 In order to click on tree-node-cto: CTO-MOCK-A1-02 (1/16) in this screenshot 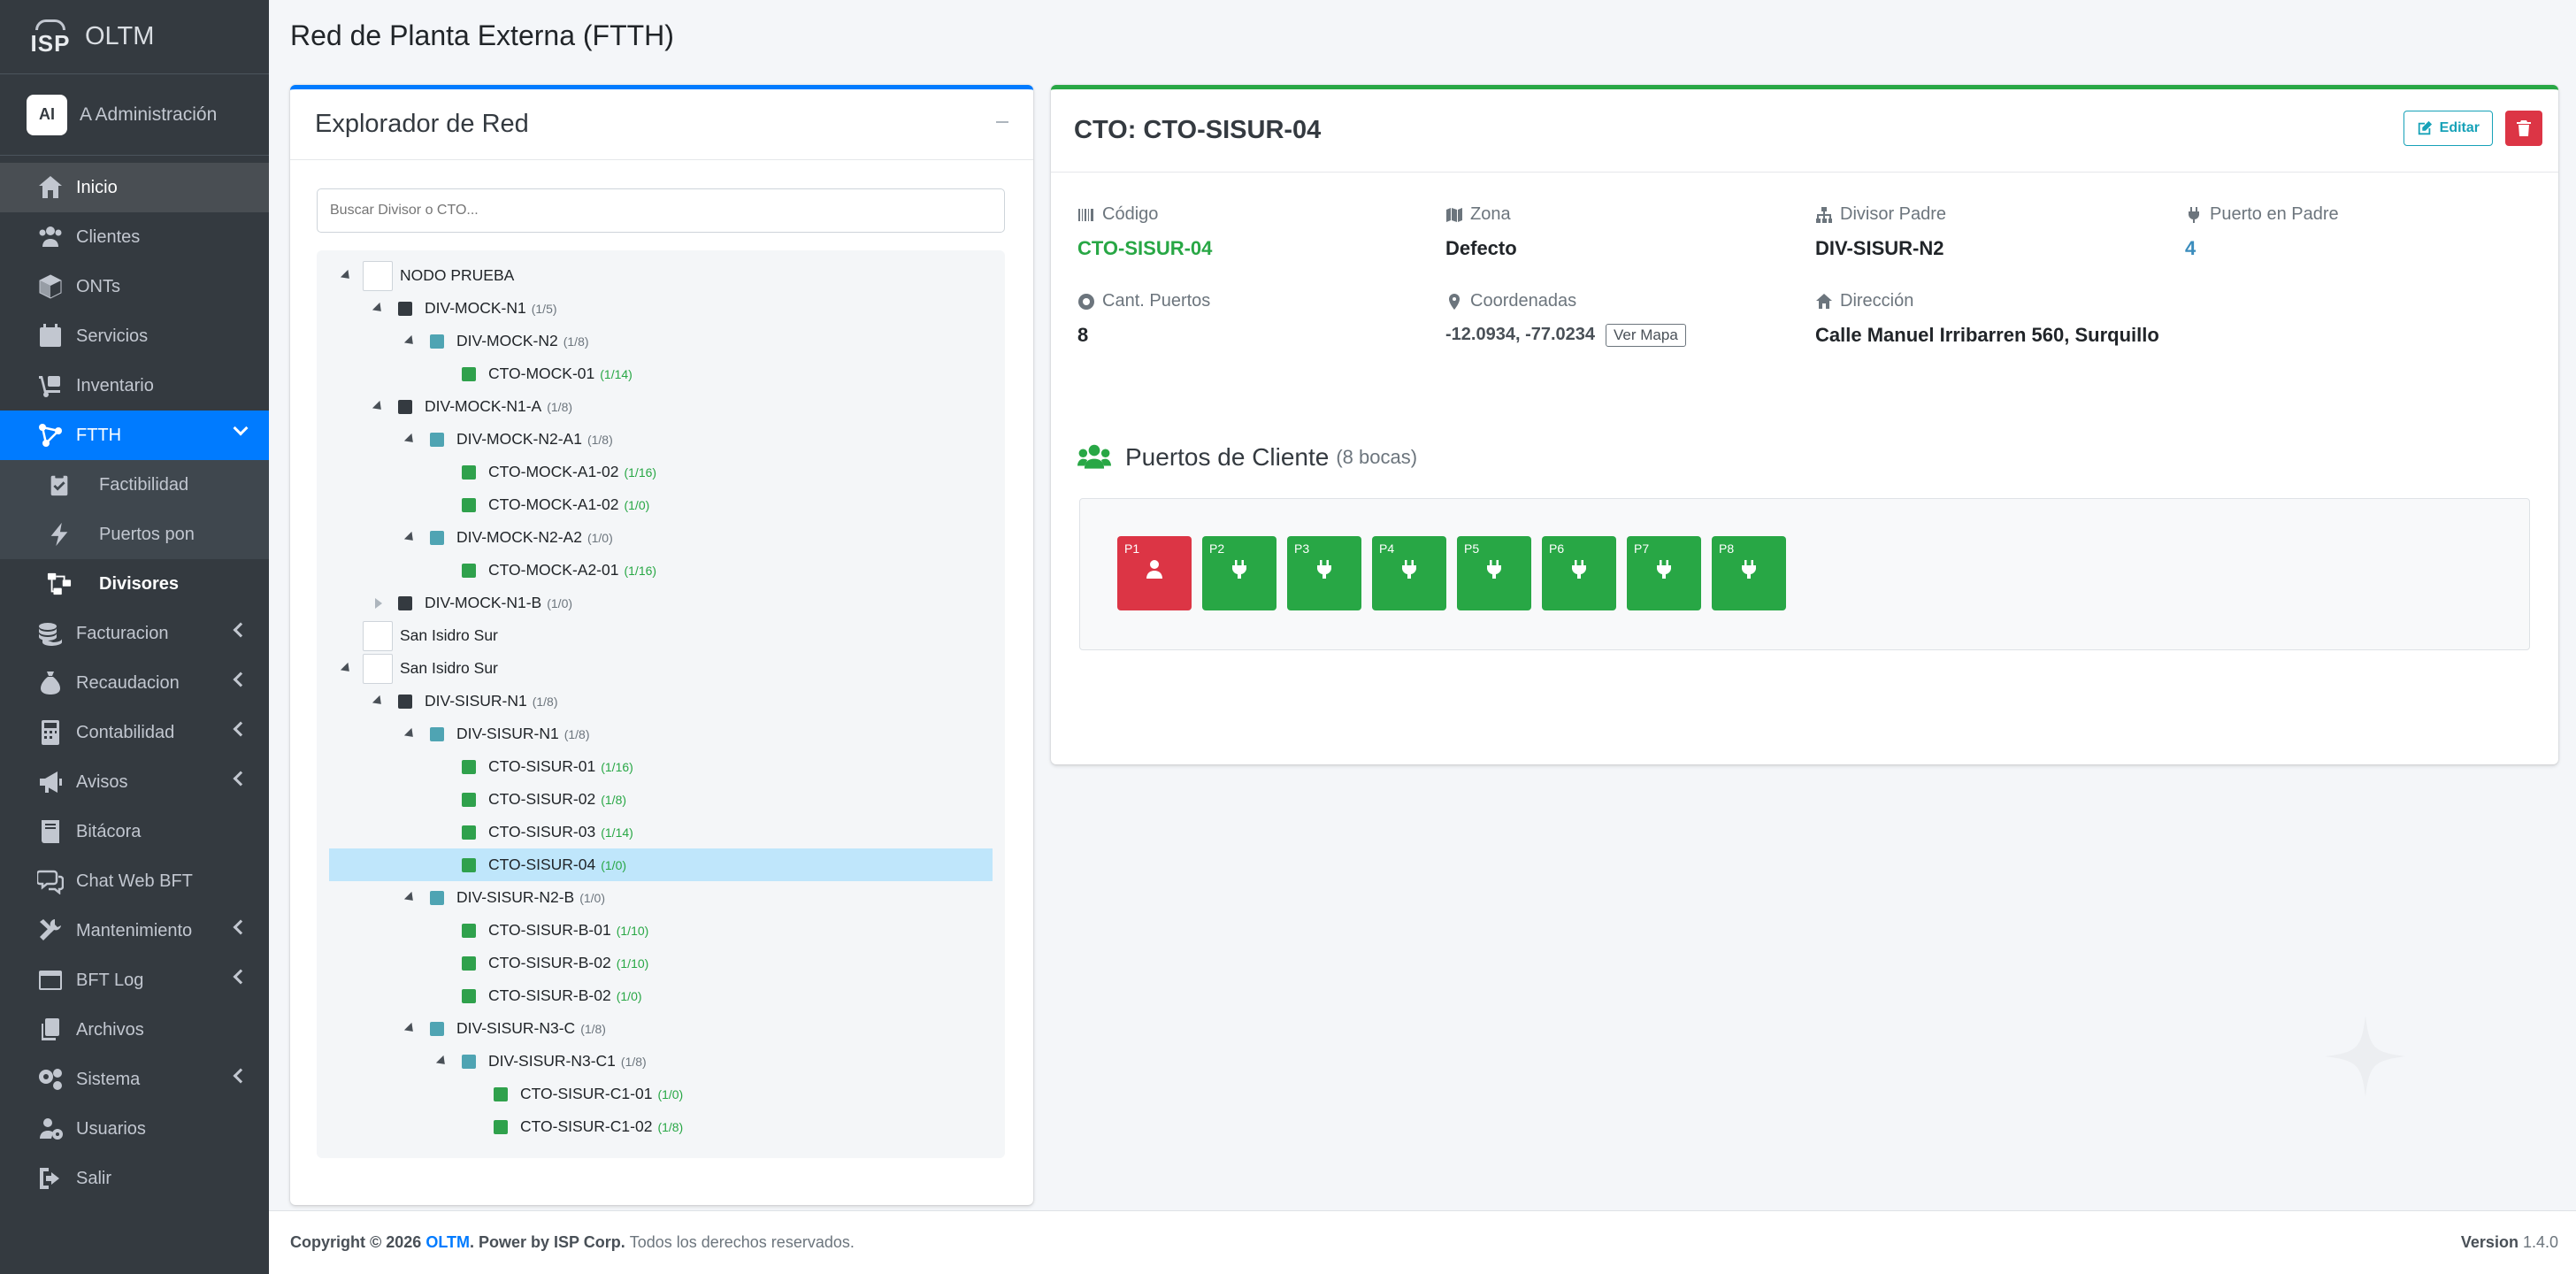, I will do `click(661, 472)`.